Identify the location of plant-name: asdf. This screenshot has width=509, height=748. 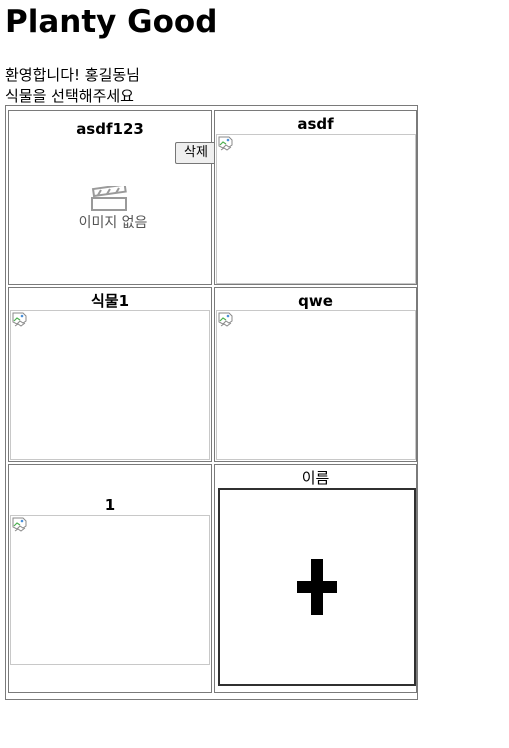
(315, 124).